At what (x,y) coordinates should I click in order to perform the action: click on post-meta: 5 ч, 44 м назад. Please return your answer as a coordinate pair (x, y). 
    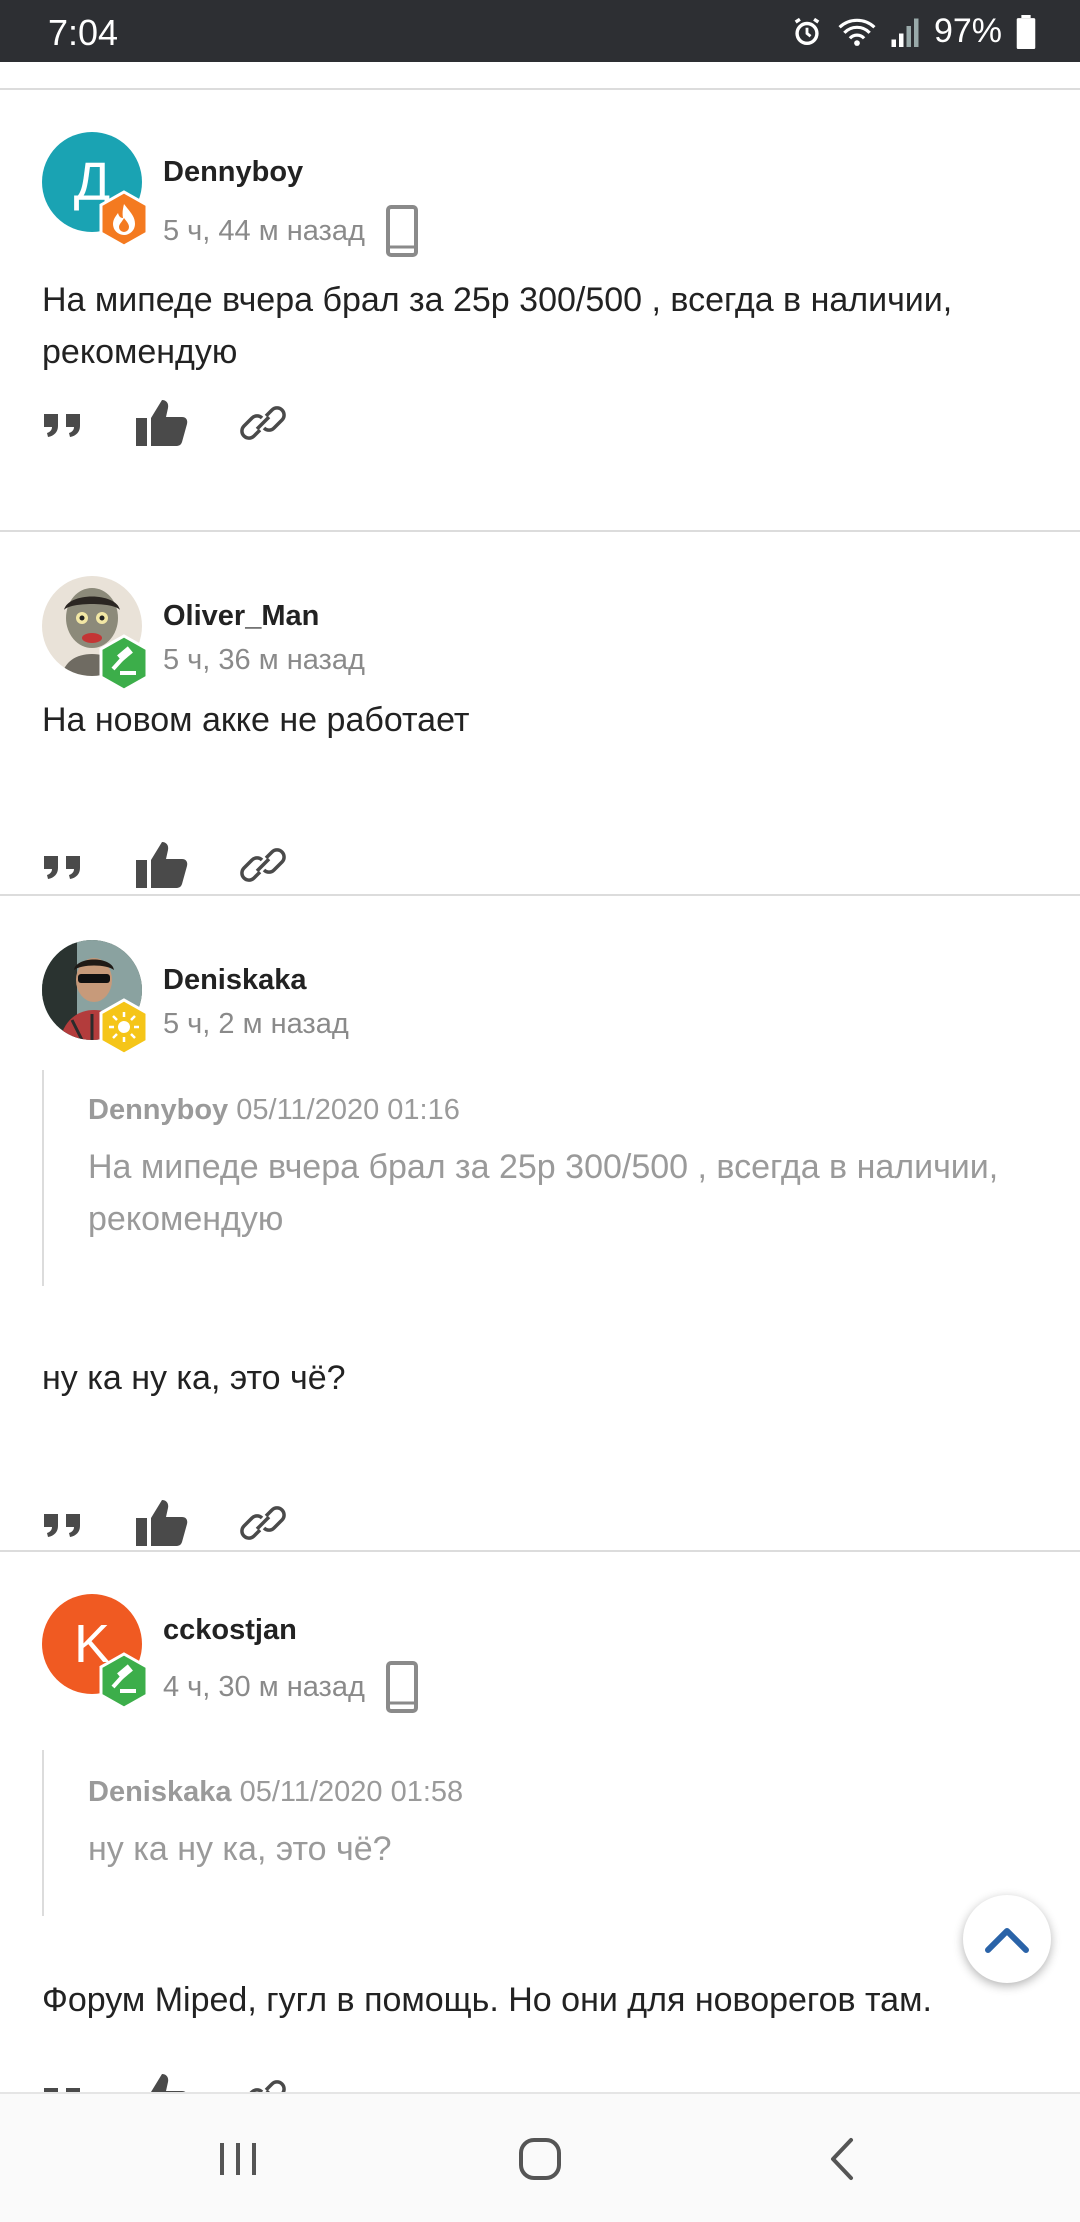
    Looking at the image, I should click on (291, 231).